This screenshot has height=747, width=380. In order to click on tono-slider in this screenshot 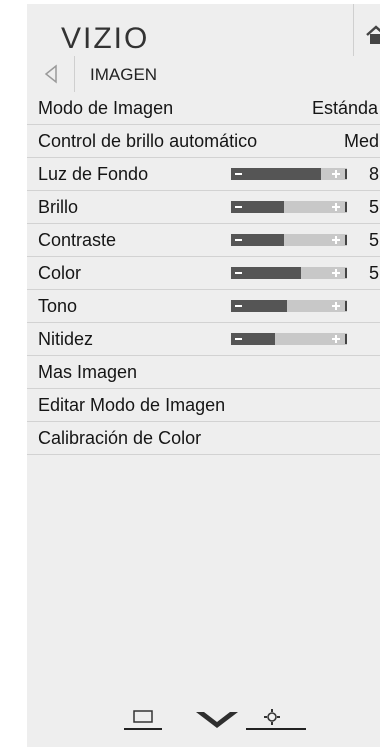, I will do `click(289, 306)`.